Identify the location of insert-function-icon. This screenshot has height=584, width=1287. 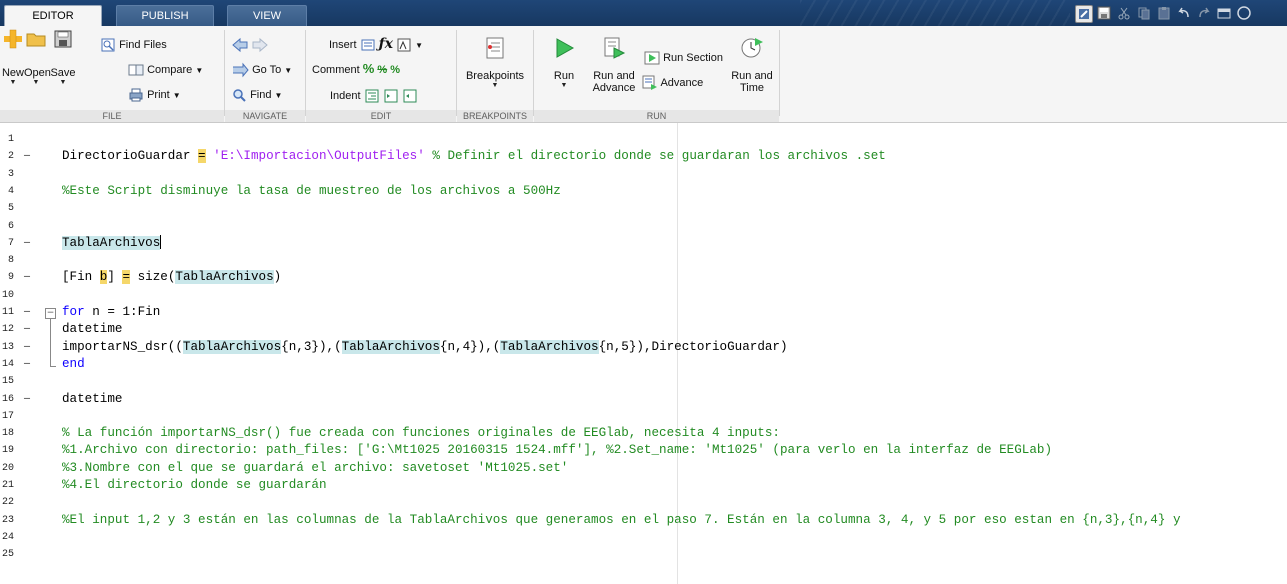
(404, 45).